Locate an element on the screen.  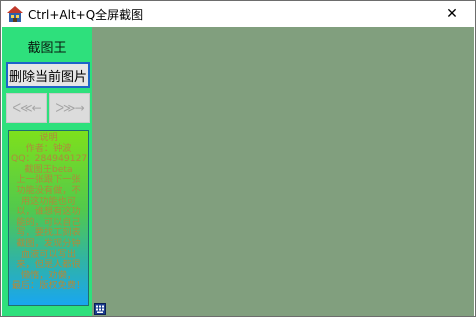
close-icon: ✕ is located at coordinates (452, 14).